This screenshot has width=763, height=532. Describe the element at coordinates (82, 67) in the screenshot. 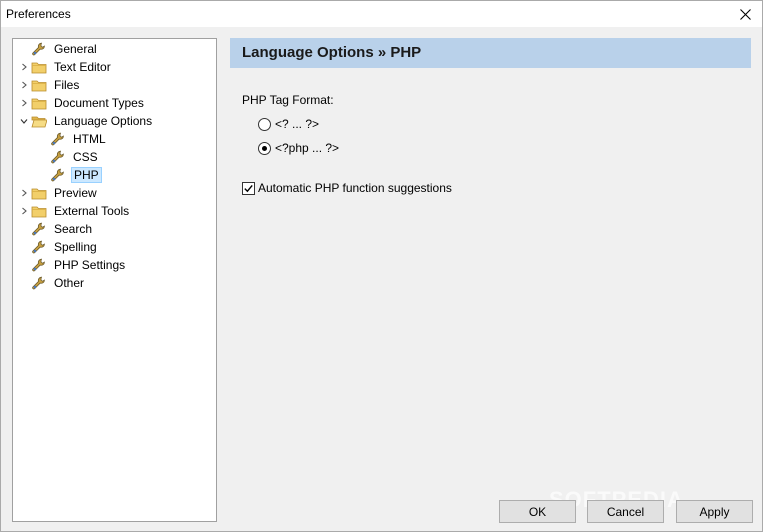

I see `tree-item-label: Text Editor` at that location.